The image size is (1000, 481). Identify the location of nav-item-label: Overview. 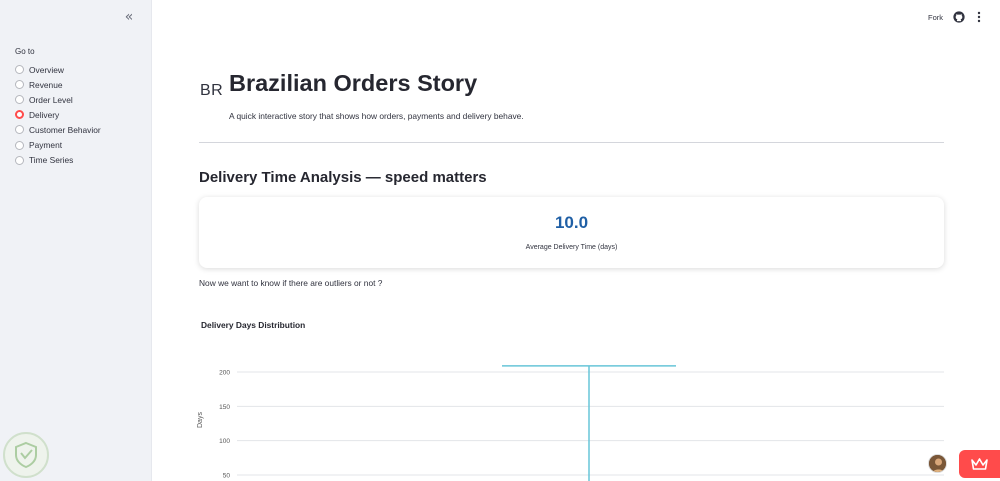
(46, 69).